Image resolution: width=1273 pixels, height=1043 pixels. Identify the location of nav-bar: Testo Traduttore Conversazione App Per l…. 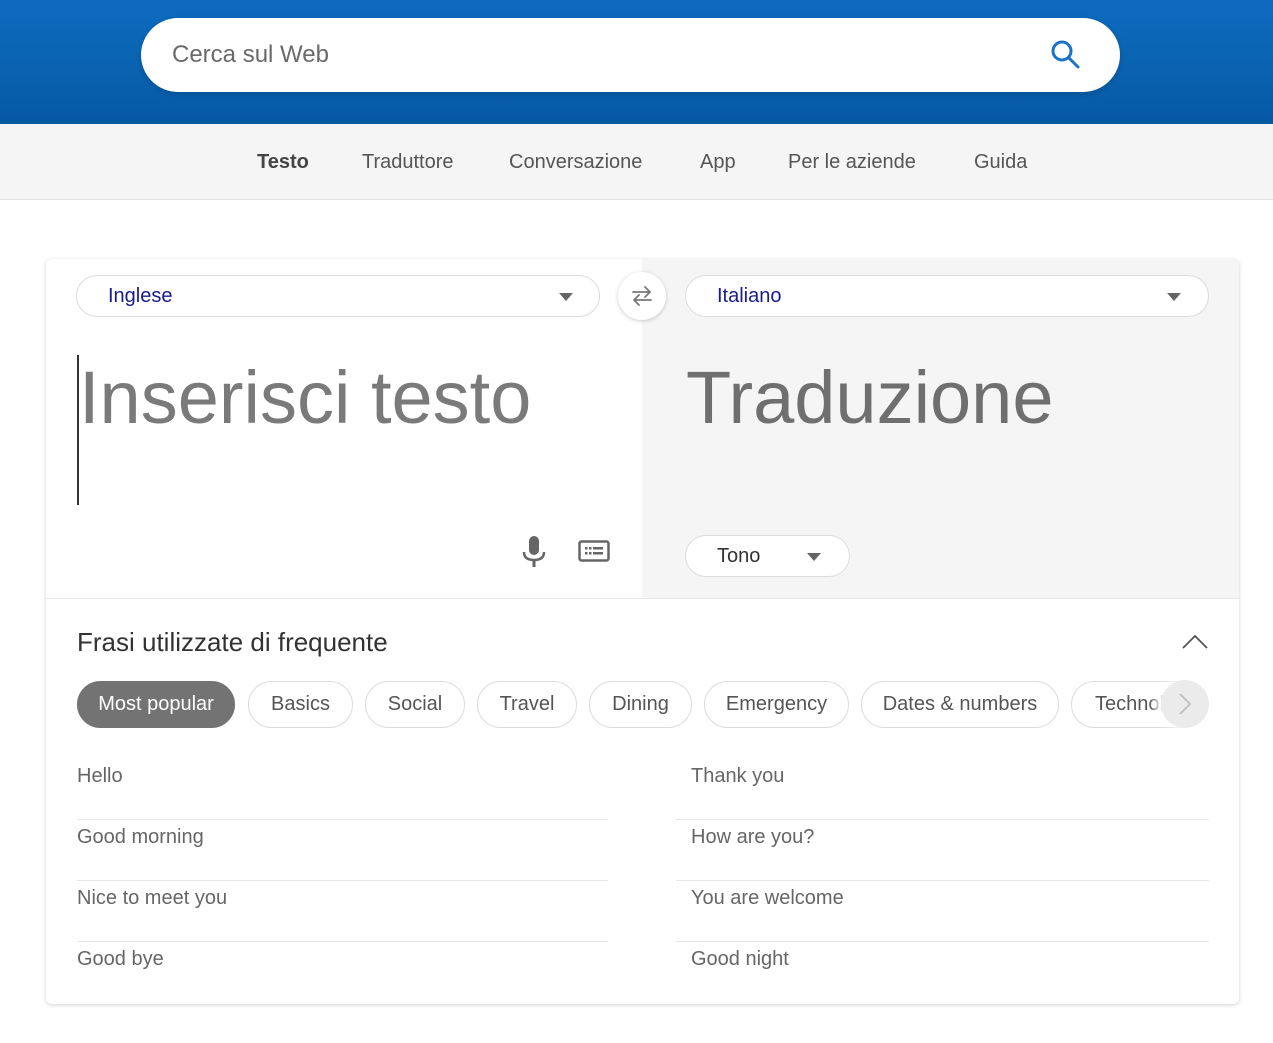
(636, 162).